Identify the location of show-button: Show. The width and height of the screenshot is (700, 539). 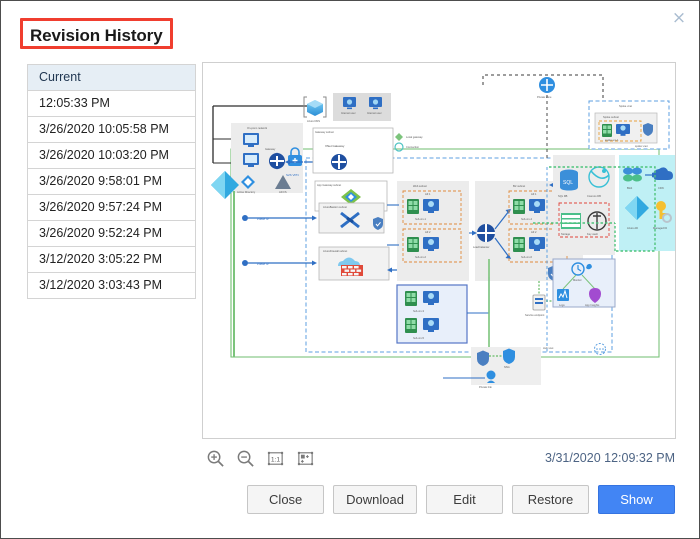
(636, 499).